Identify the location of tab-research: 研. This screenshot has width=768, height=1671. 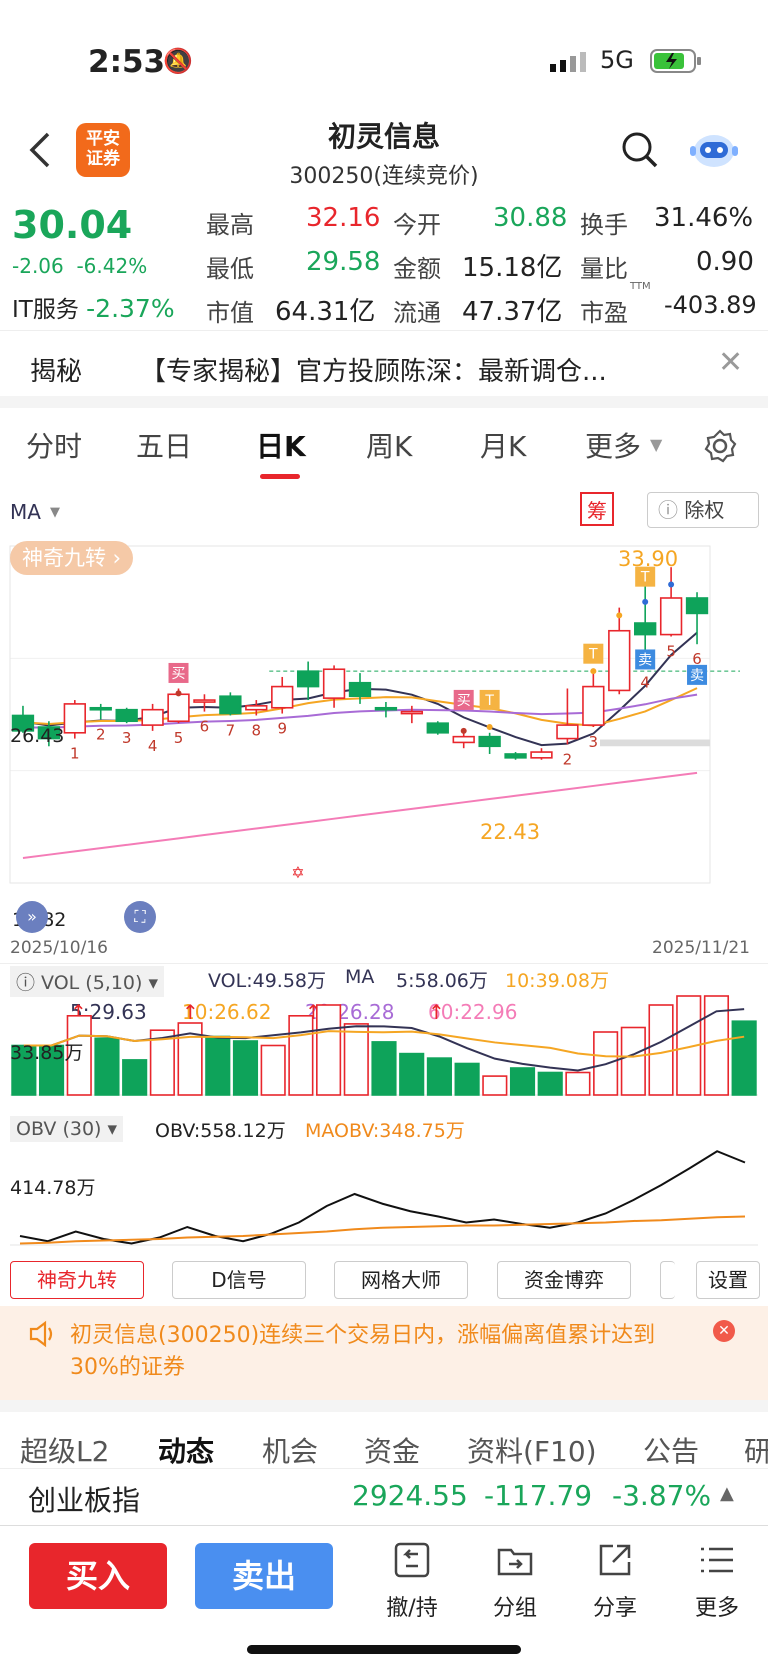
(756, 1450).